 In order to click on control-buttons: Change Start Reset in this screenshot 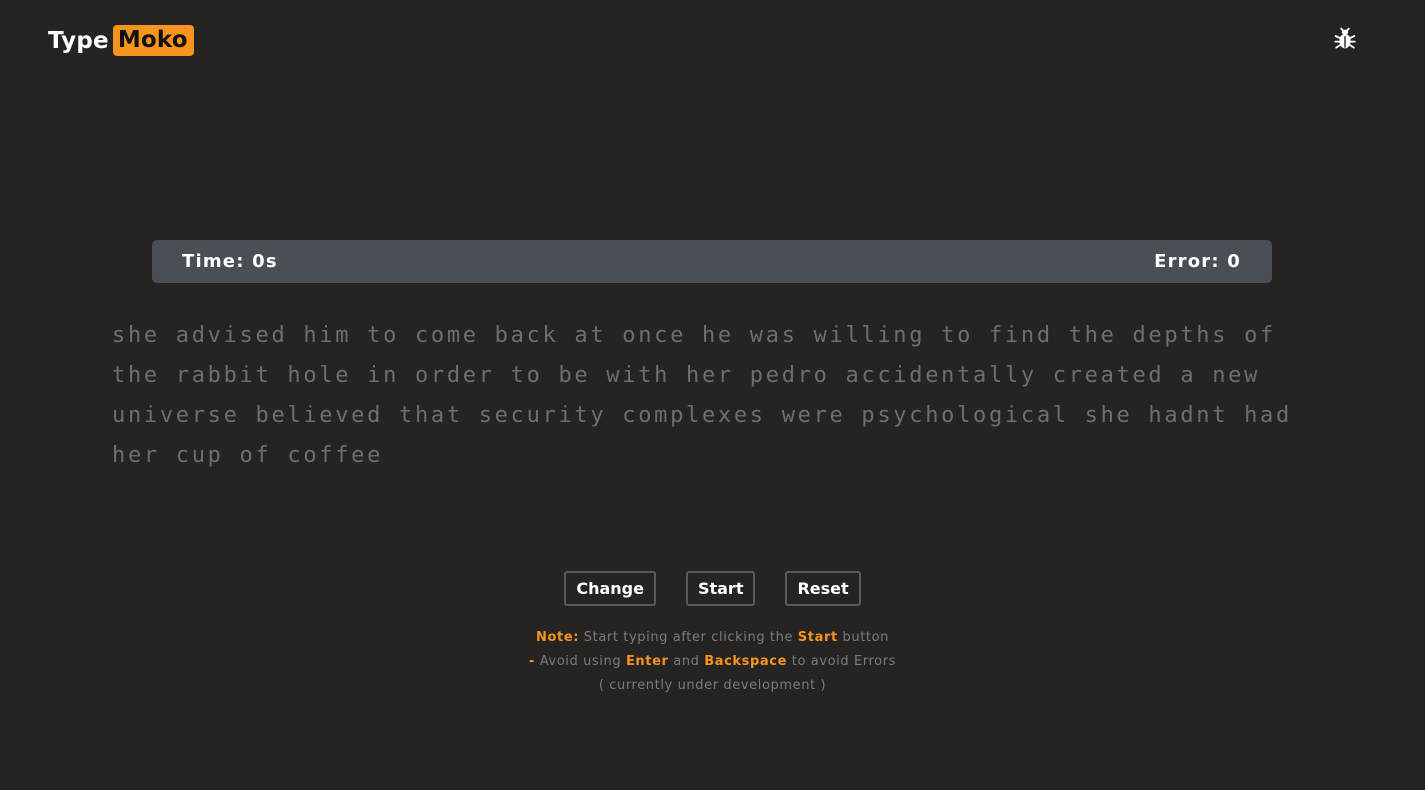, I will do `click(712, 588)`.